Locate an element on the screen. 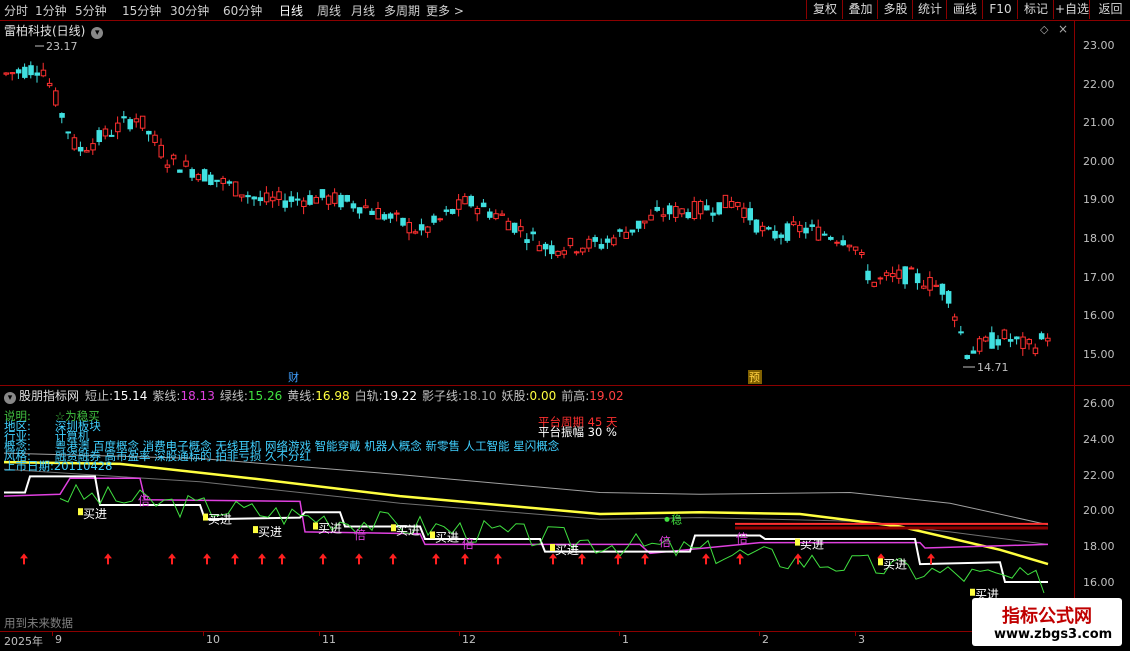  indicator-tick: 16.00 is located at coordinates (1099, 582).